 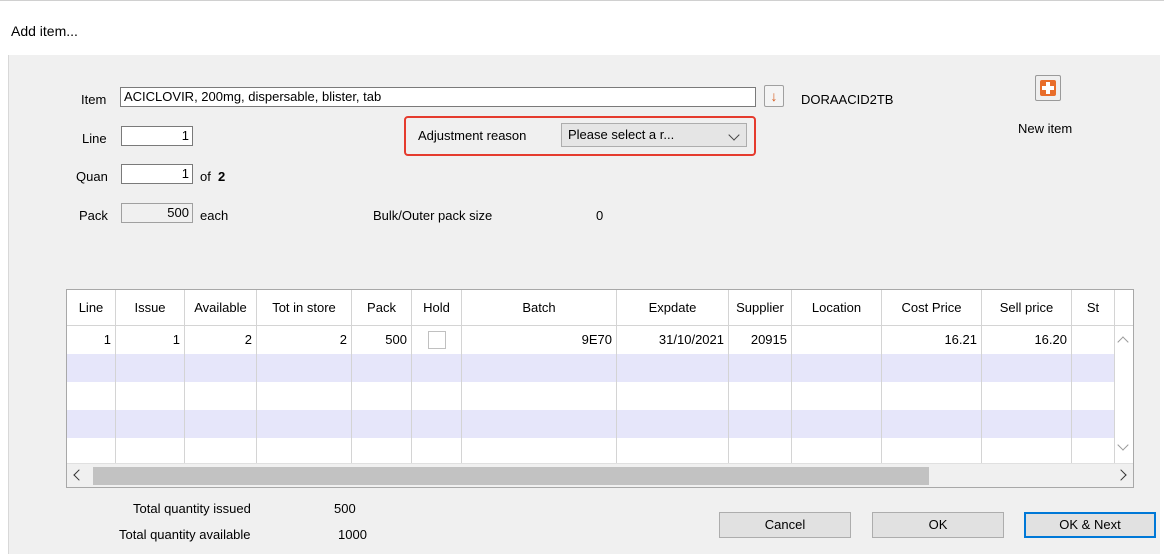 I want to click on item-label: Item, so click(x=94, y=99).